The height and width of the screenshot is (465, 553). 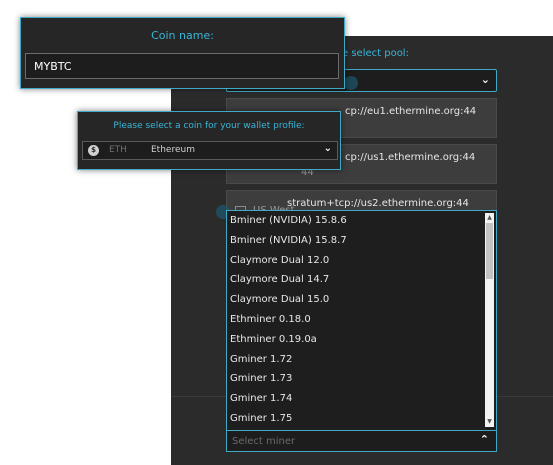 What do you see at coordinates (264, 441) in the screenshot?
I see `miner-select-placeholder: Select miner` at bounding box center [264, 441].